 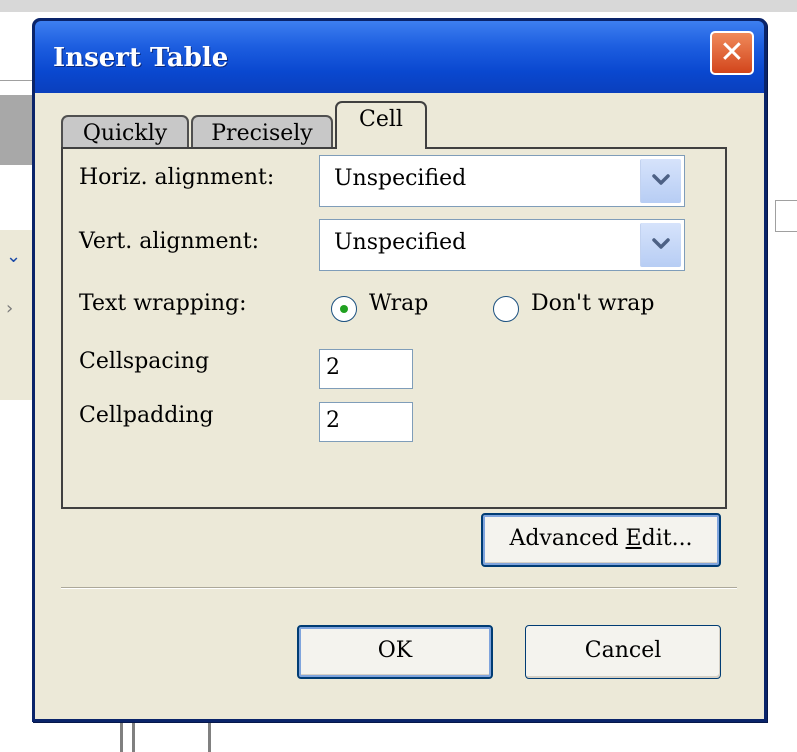 What do you see at coordinates (10, 308) in the screenshot?
I see `background-chevron-right-icon: ›` at bounding box center [10, 308].